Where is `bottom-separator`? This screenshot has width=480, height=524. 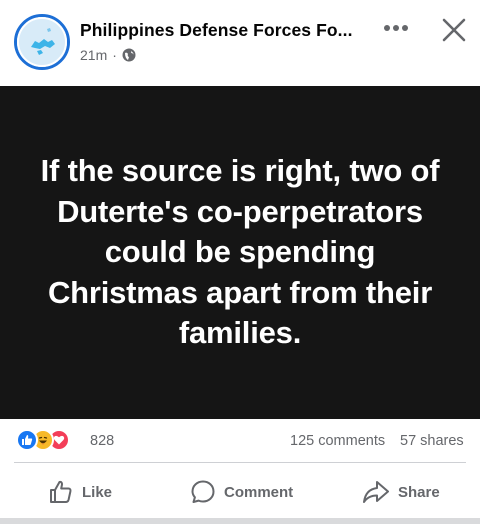 bottom-separator is located at coordinates (240, 521).